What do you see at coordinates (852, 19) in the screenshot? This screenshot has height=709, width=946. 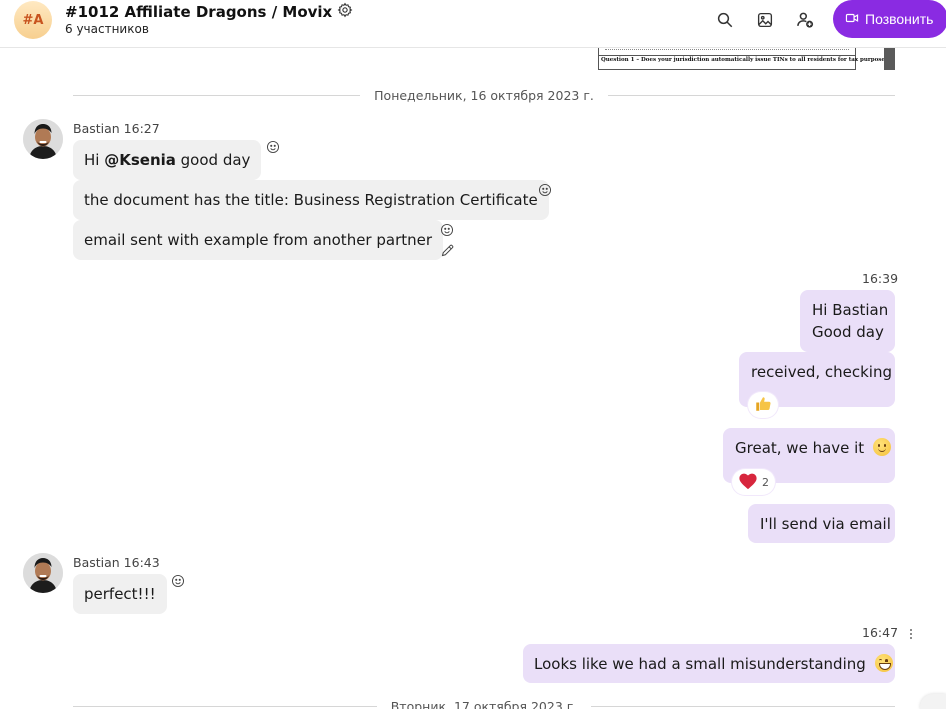 I see `video-call-icon` at bounding box center [852, 19].